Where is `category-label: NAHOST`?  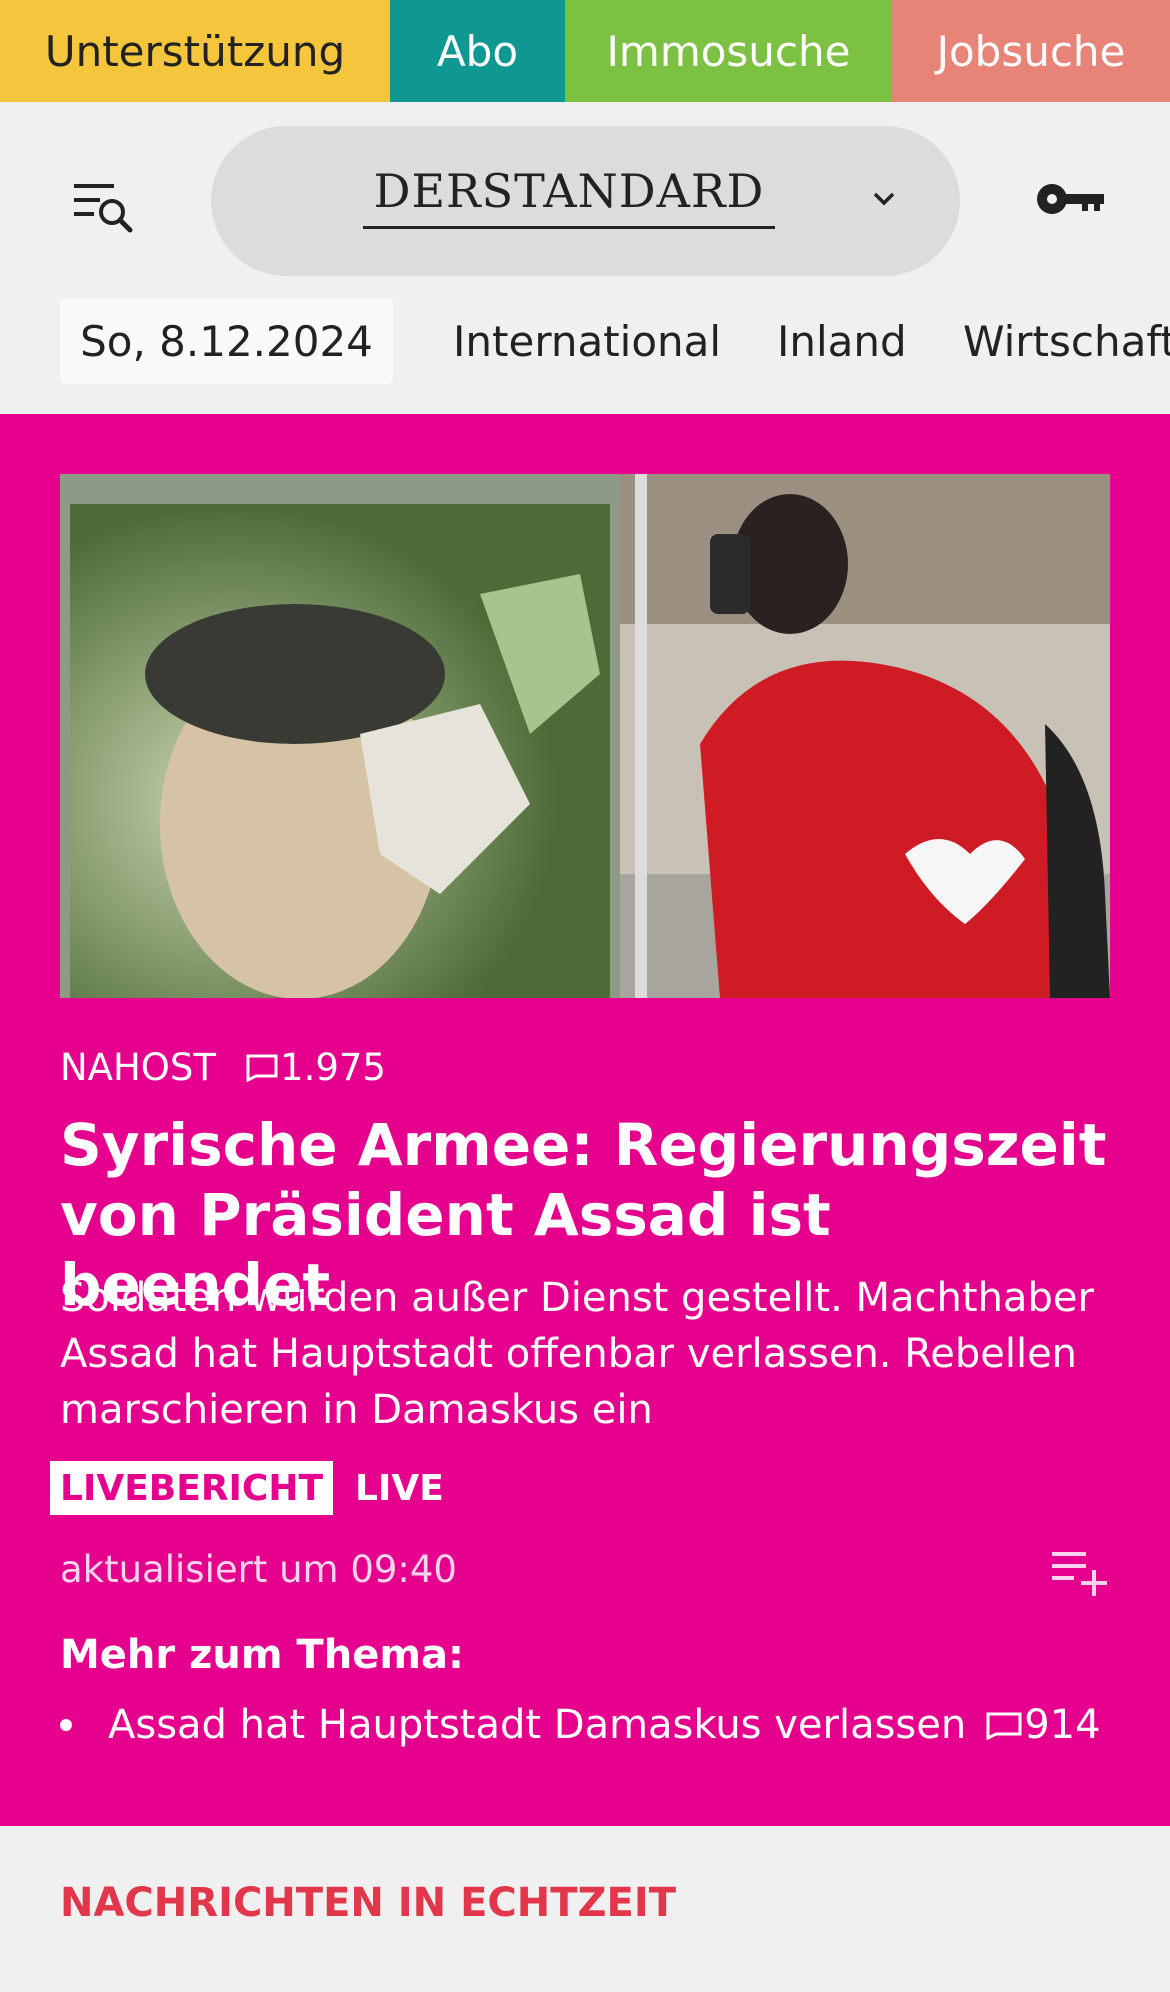
category-label: NAHOST is located at coordinates (138, 1067).